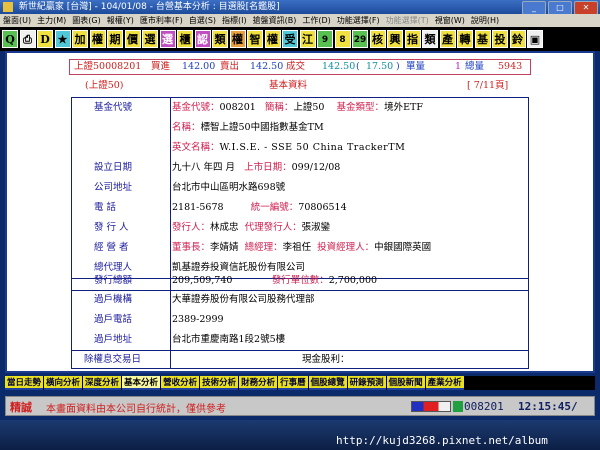 Image resolution: width=600 pixels, height=450 pixels. Describe the element at coordinates (447, 39) in the screenshot. I see `toolbar-button: 產` at that location.